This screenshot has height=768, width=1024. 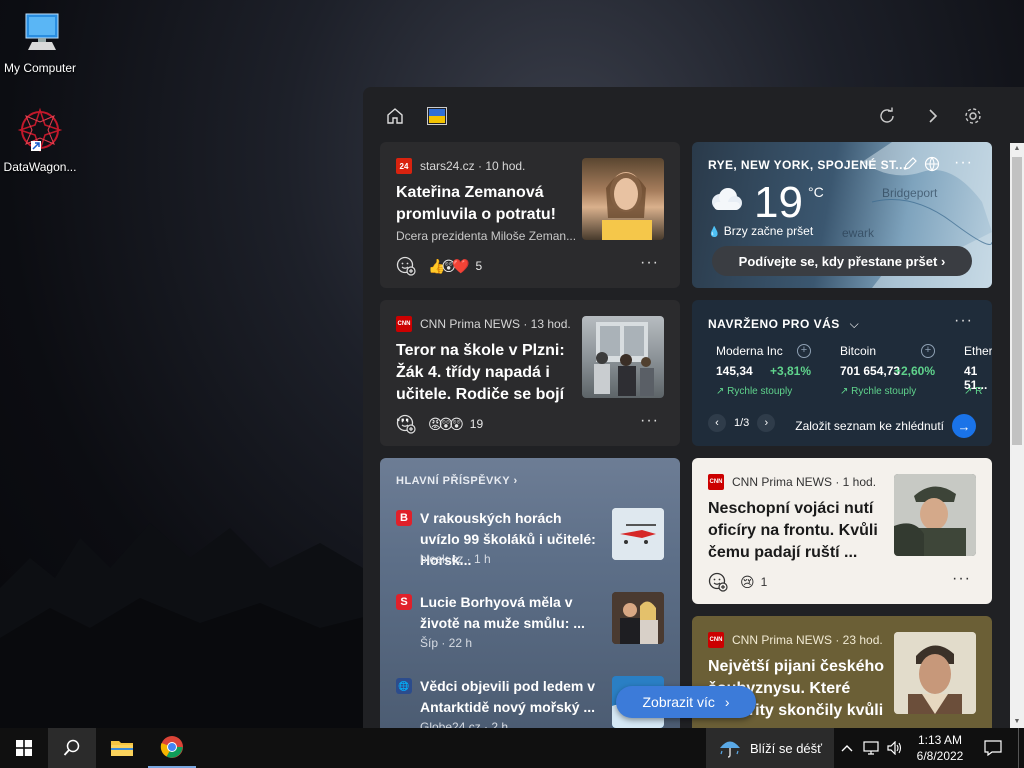 What do you see at coordinates (887, 116) in the screenshot?
I see `refresh-icon` at bounding box center [887, 116].